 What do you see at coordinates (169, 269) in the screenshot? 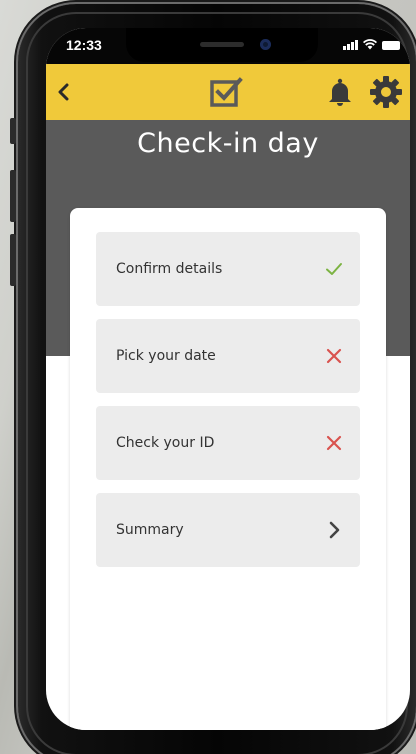
I see `step-label: Confirm details` at bounding box center [169, 269].